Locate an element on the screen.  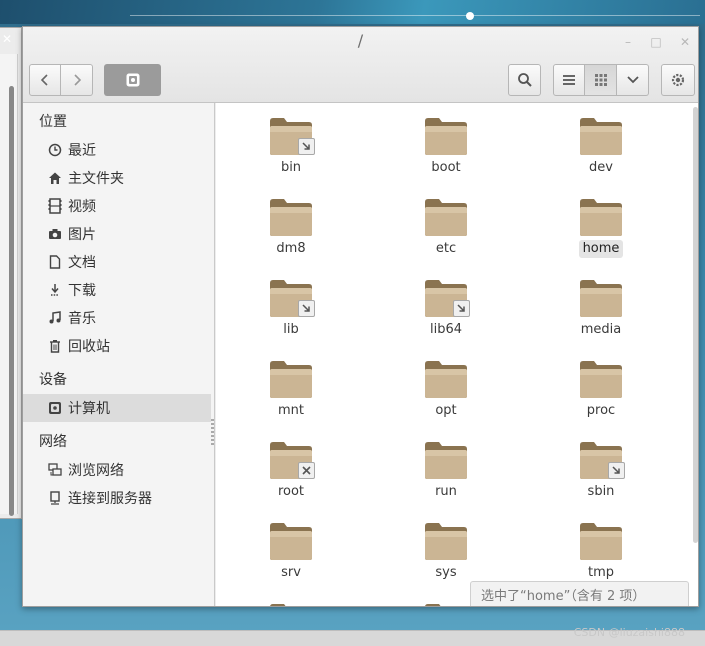
file-item-dev: dev is located at coordinates (601, 143).